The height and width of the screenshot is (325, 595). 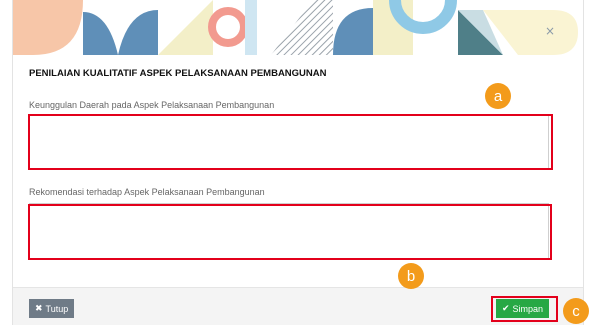 What do you see at coordinates (57, 308) in the screenshot?
I see `close-button-label: Tutup` at bounding box center [57, 308].